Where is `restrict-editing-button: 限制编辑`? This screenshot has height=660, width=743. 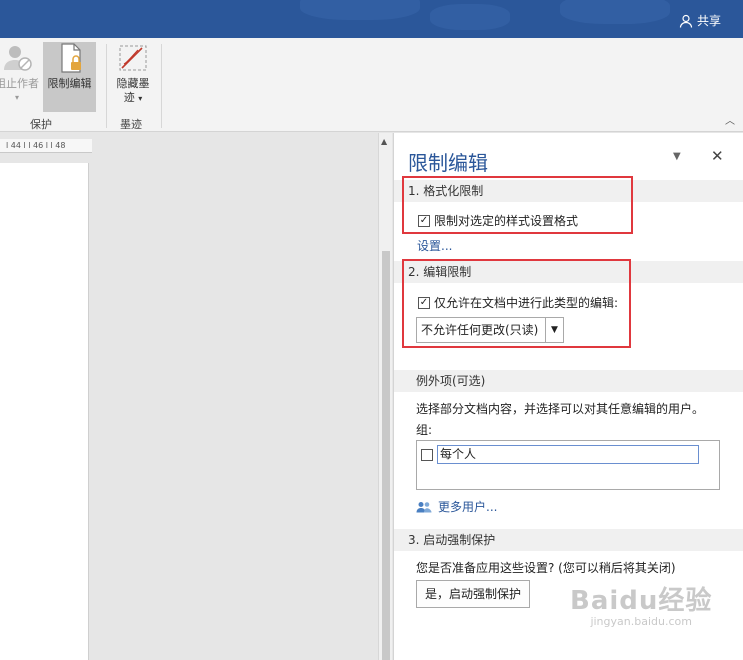 restrict-editing-button: 限制编辑 is located at coordinates (69, 77).